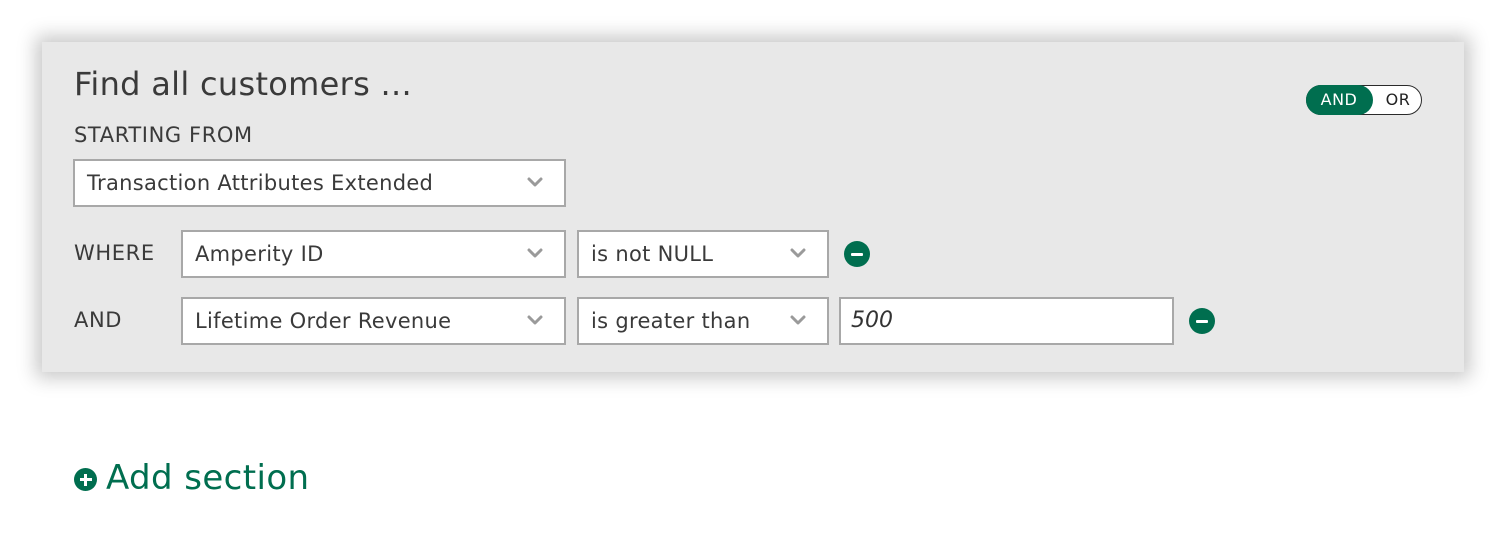 The image size is (1501, 534). Describe the element at coordinates (260, 183) in the screenshot. I see `starting-table-value: Transaction Attributes Extended` at that location.